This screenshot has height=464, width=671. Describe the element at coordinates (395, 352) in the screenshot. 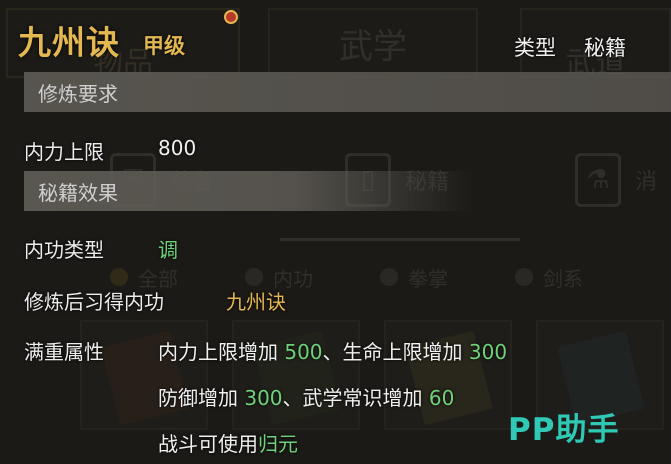

I see `attr-text: 、生命上限增加` at that location.